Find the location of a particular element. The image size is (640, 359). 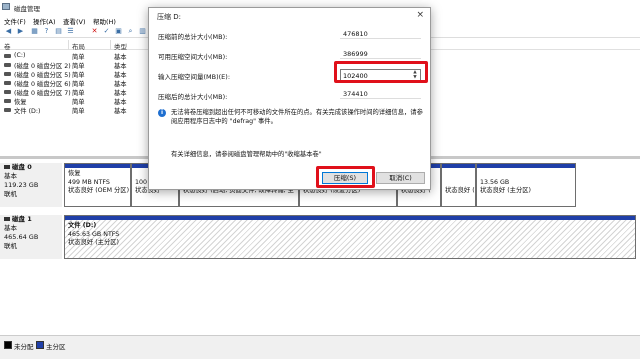

shrink-amount-label: 输入压缩空间量(MB)(E): is located at coordinates (194, 77).